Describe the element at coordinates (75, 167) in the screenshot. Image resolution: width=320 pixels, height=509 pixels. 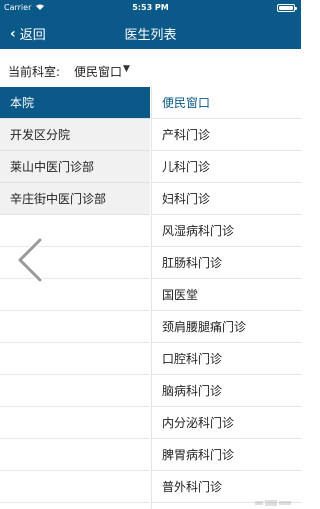
I see `hospital-item: 莱山中医门诊部` at that location.